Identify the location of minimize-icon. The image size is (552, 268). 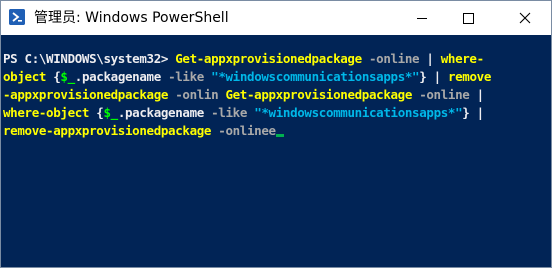
(422, 18).